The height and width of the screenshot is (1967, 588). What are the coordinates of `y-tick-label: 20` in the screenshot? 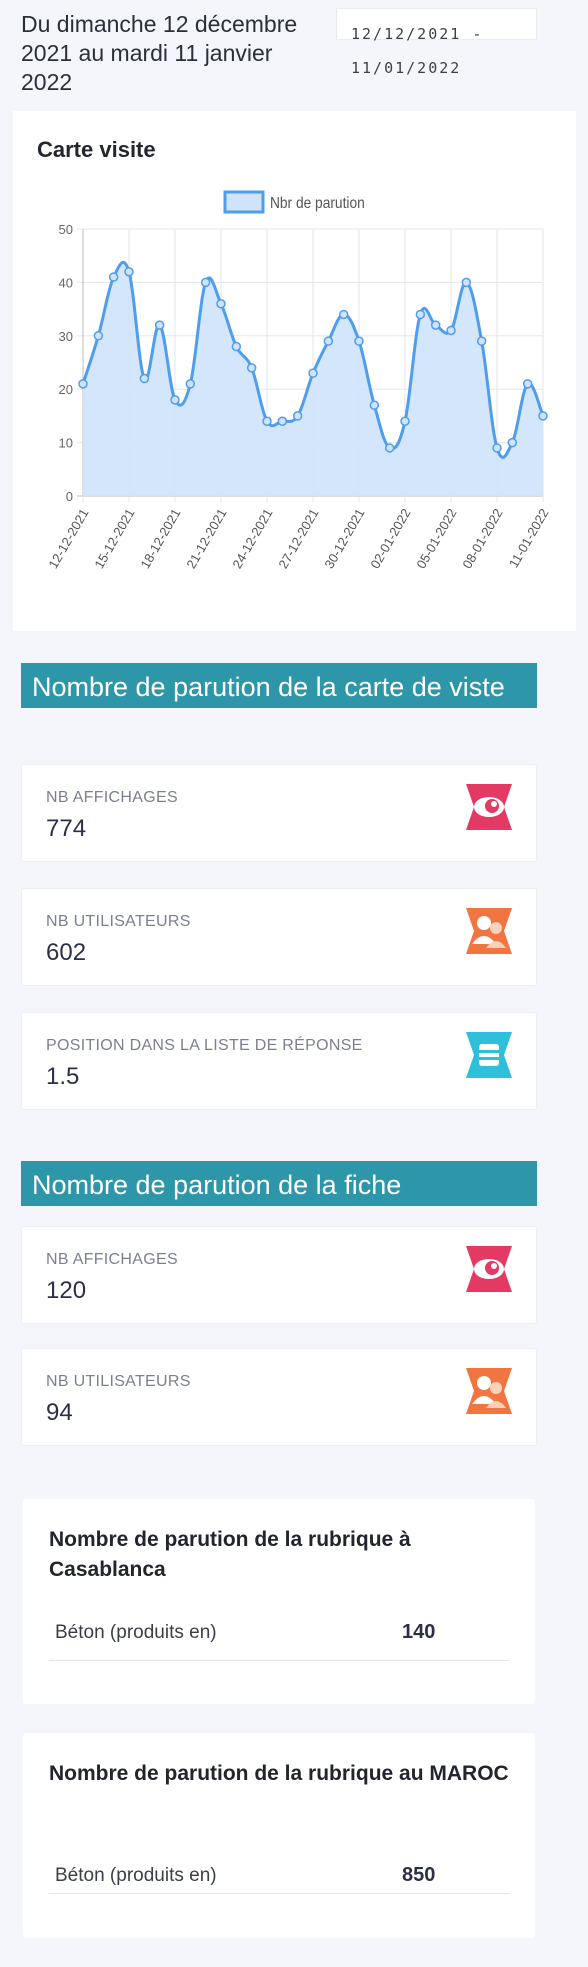 It's located at (66, 389).